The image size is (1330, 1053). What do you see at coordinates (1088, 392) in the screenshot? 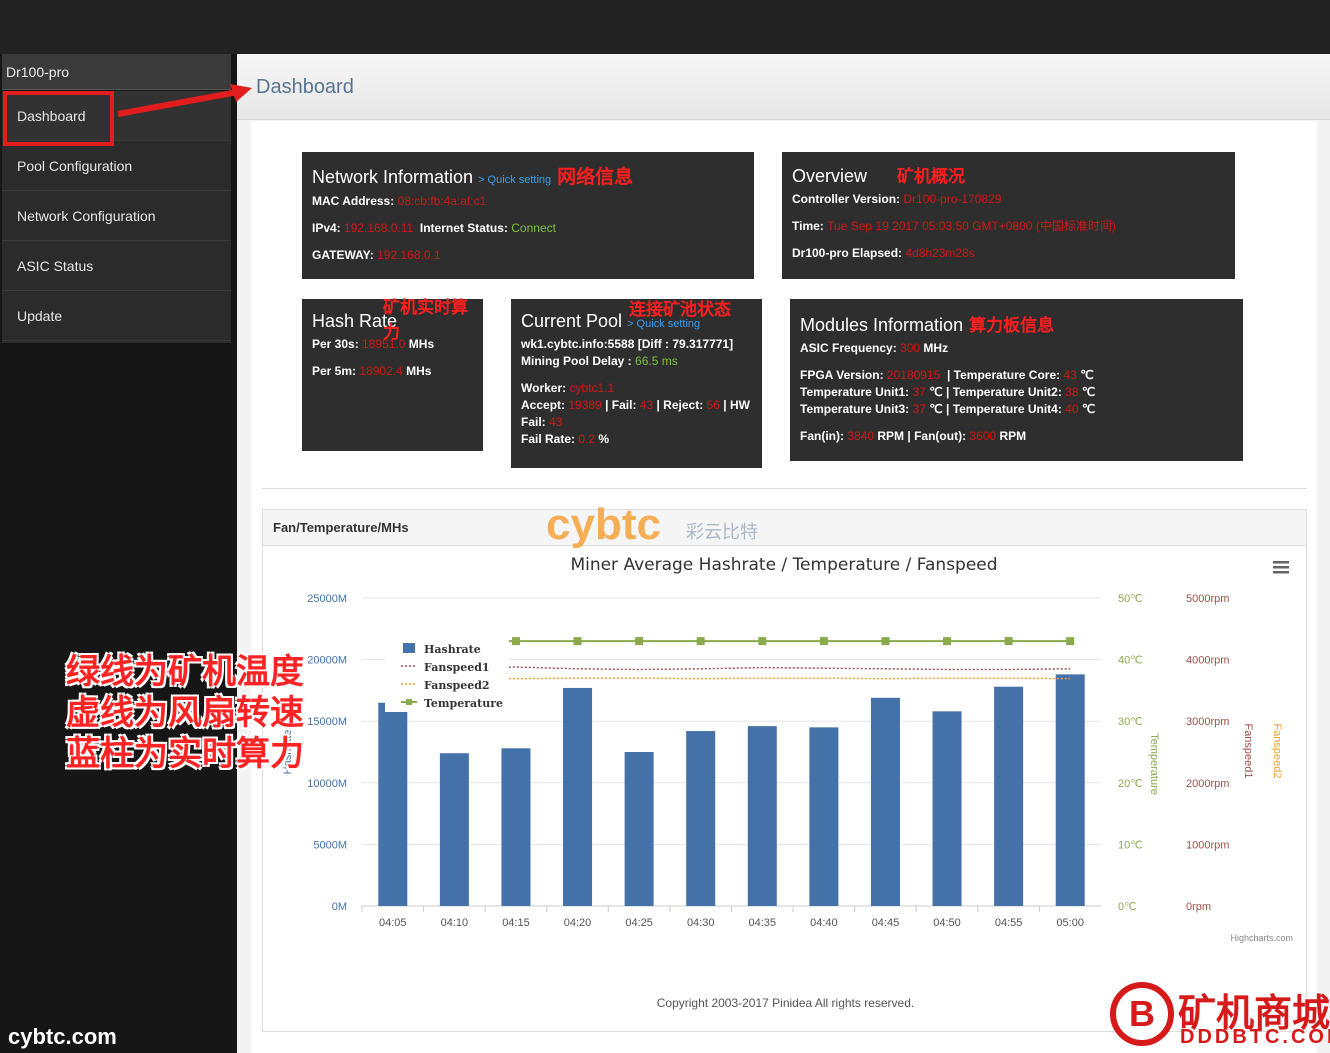
I see `unit2-unit: ℃` at bounding box center [1088, 392].